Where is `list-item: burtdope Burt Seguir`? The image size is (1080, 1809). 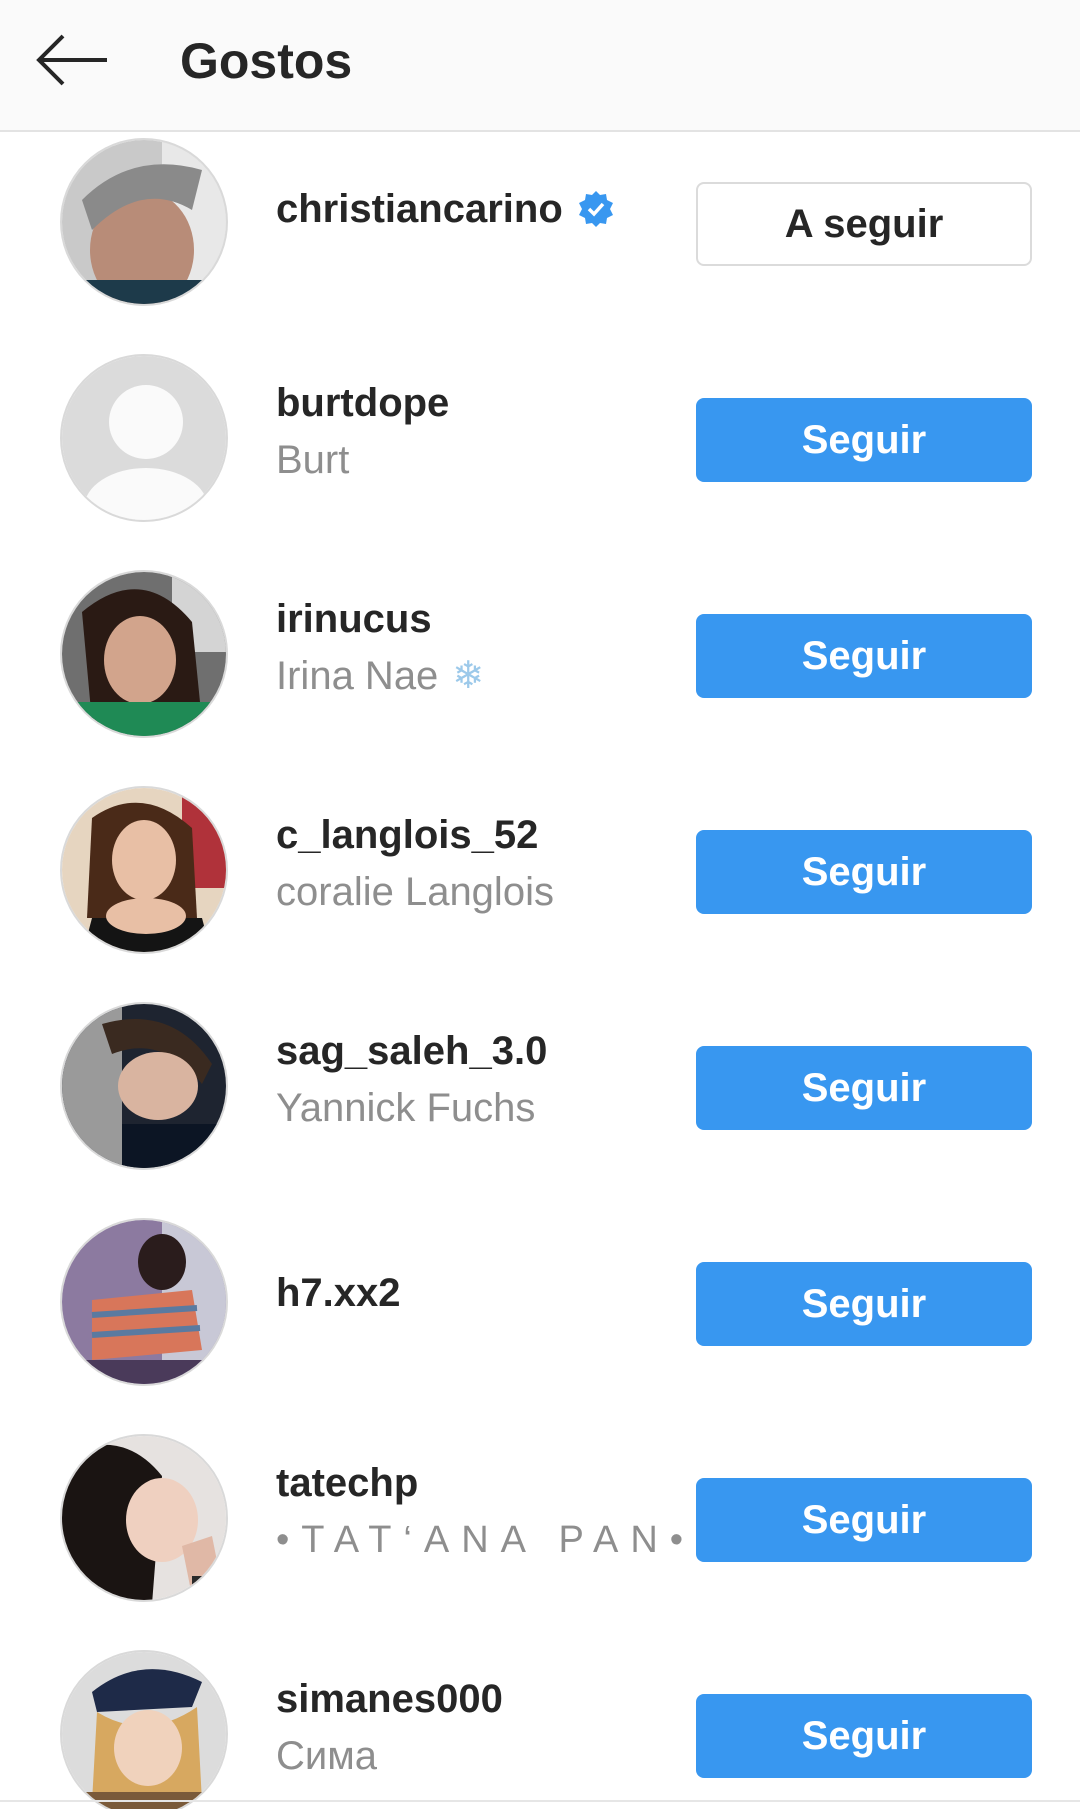
list-item: burtdope Burt Seguir is located at coordinates (540, 456).